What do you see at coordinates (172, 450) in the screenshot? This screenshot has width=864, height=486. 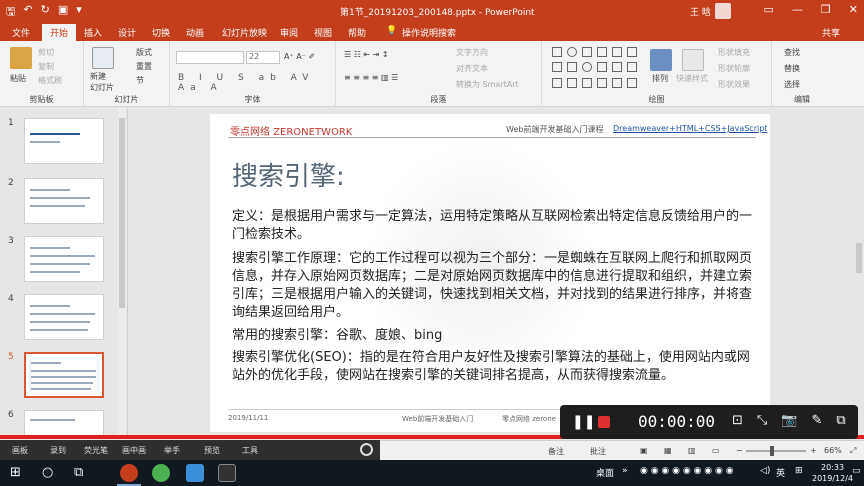 I see `raise-hand-button: 举手` at bounding box center [172, 450].